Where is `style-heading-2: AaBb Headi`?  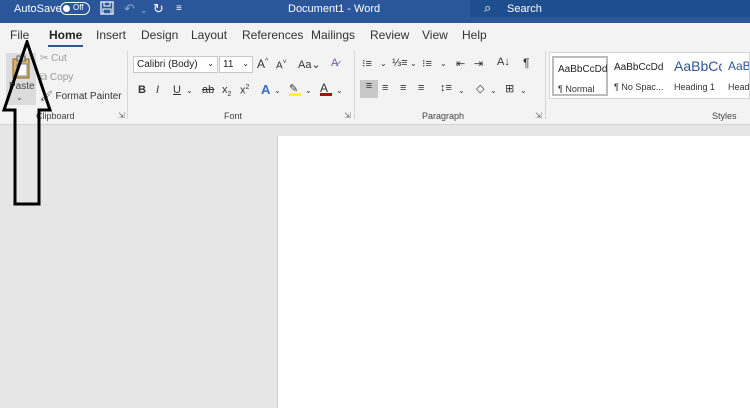
style-heading-2: AaBb Headi is located at coordinates (736, 76).